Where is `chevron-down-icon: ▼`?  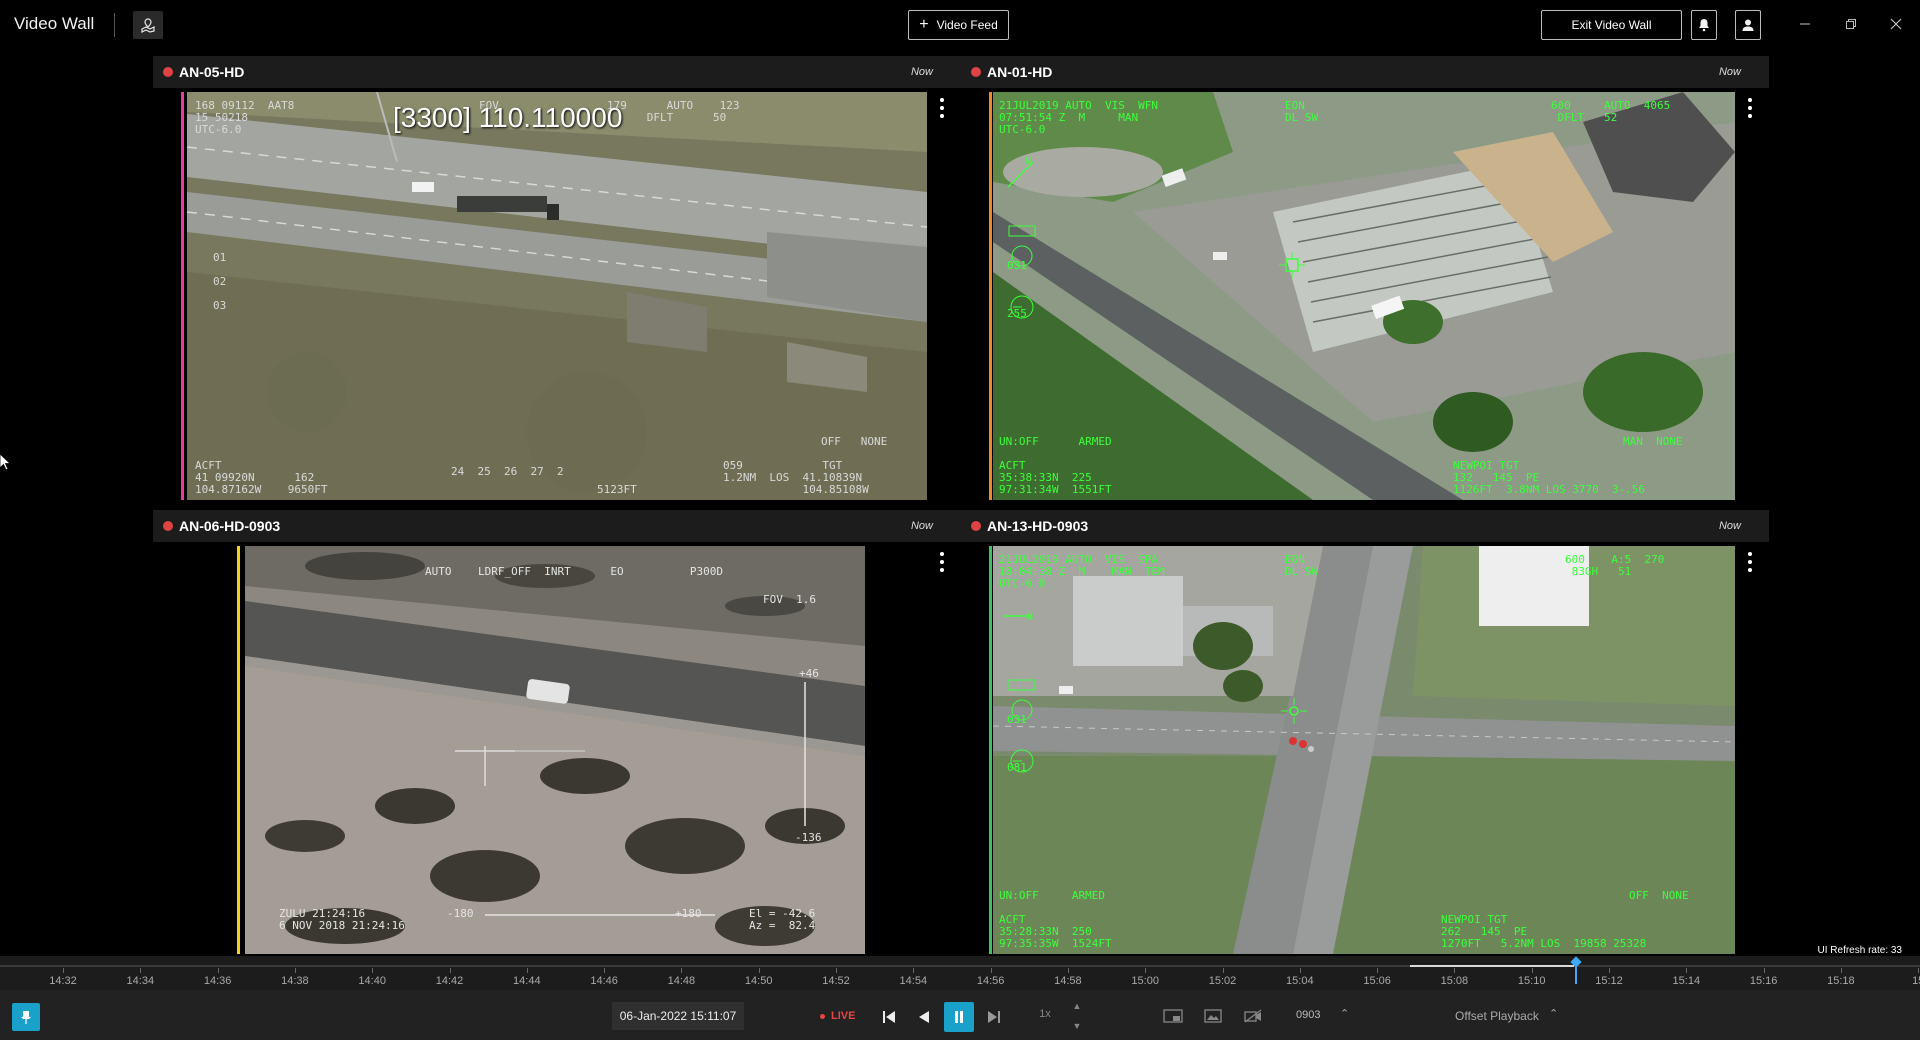
chevron-down-icon: ▼ is located at coordinates (1077, 1026).